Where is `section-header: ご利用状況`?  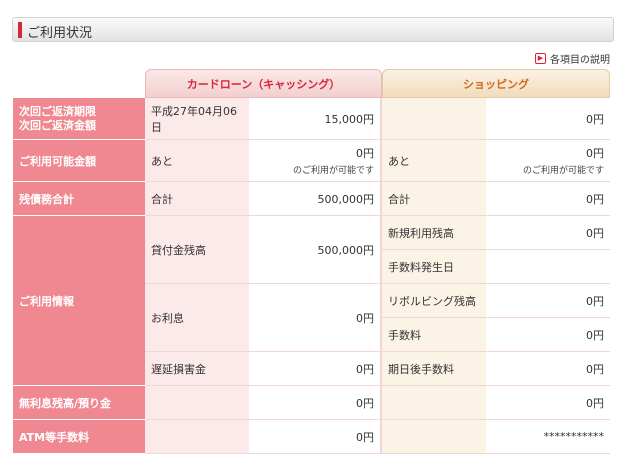
section-header: ご利用状況 is located at coordinates (313, 29).